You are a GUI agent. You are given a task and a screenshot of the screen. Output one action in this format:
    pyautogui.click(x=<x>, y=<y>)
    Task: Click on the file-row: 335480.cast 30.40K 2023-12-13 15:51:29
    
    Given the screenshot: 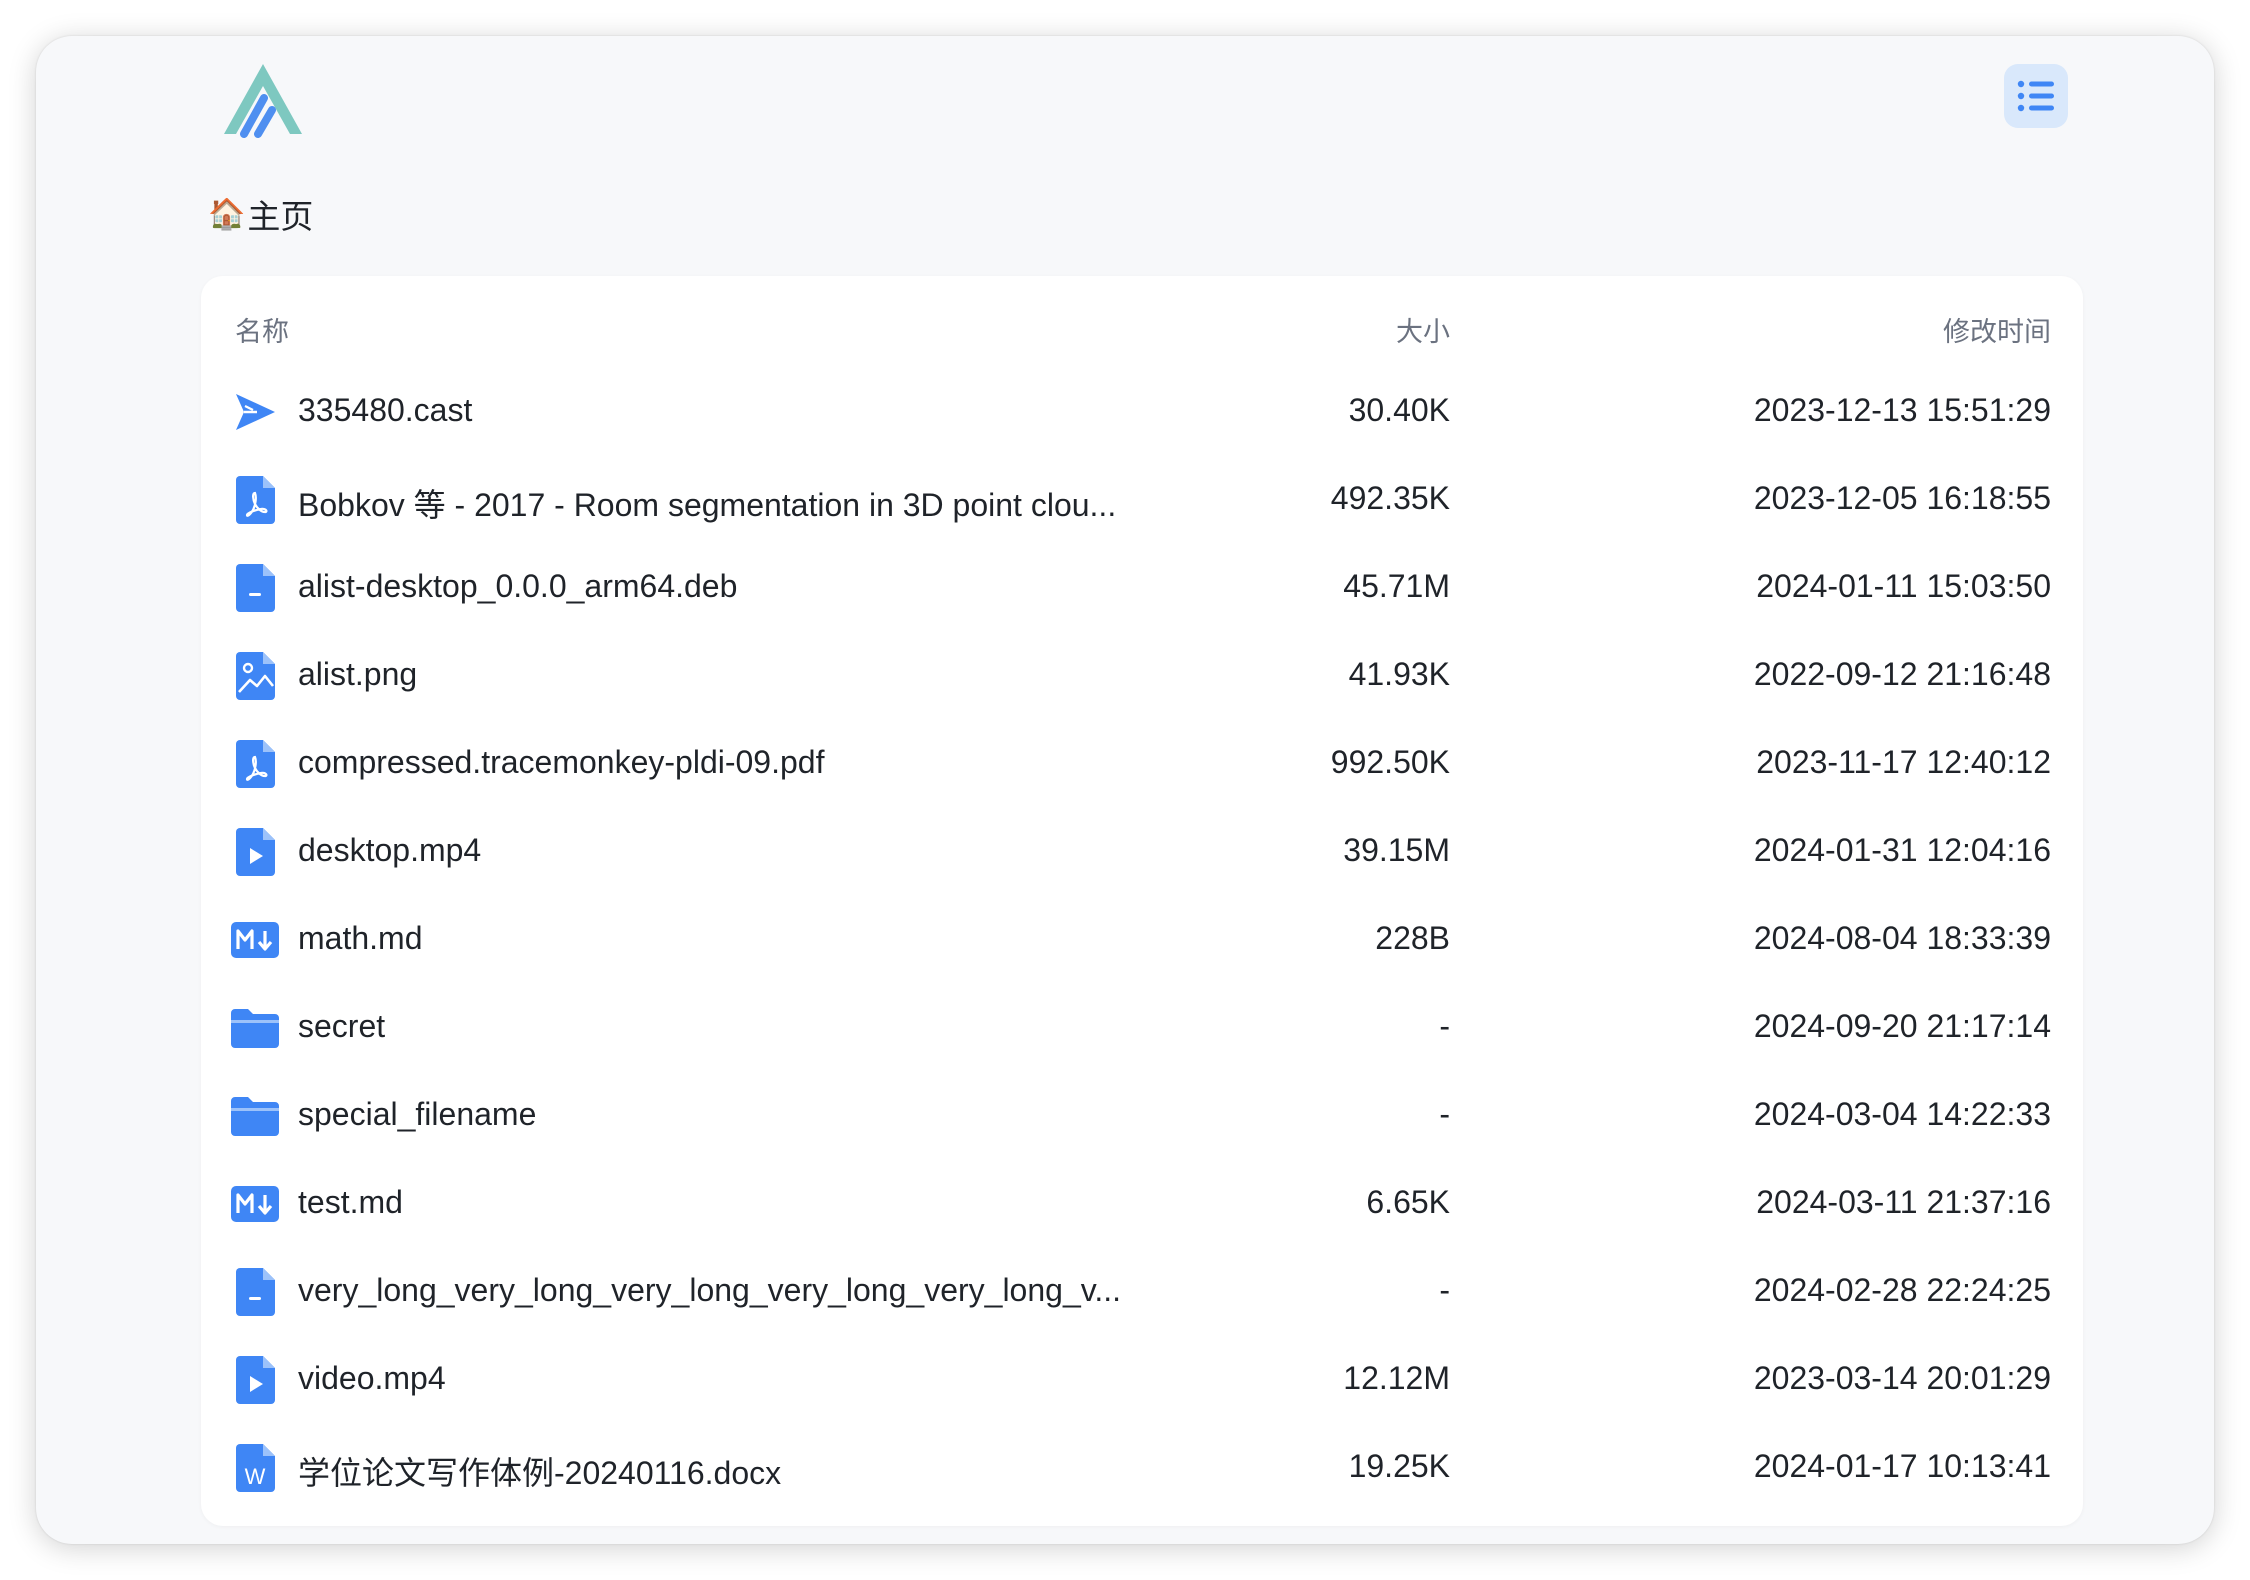 What is the action you would take?
    pyautogui.click(x=1142, y=412)
    